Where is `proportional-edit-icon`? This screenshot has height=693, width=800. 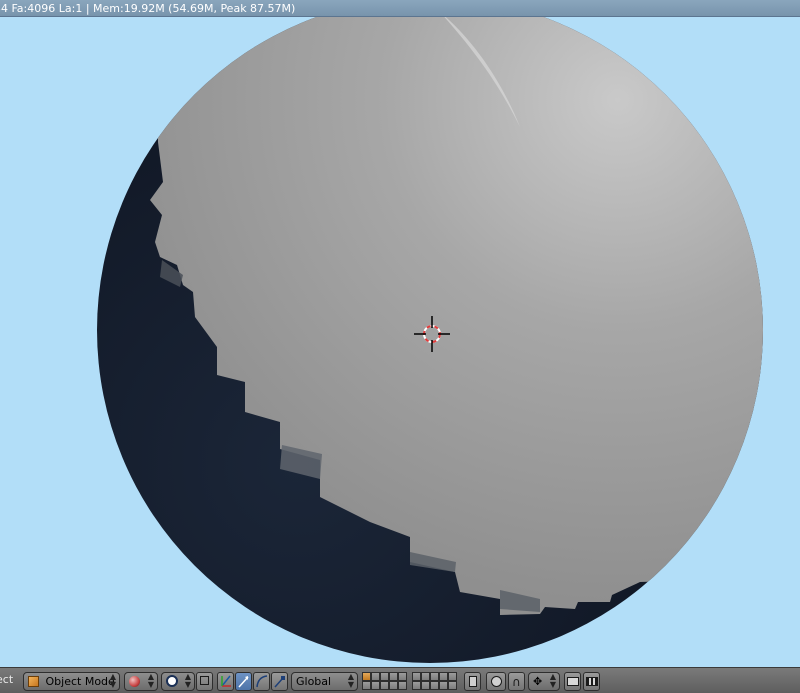
proportional-edit-icon is located at coordinates (496, 681).